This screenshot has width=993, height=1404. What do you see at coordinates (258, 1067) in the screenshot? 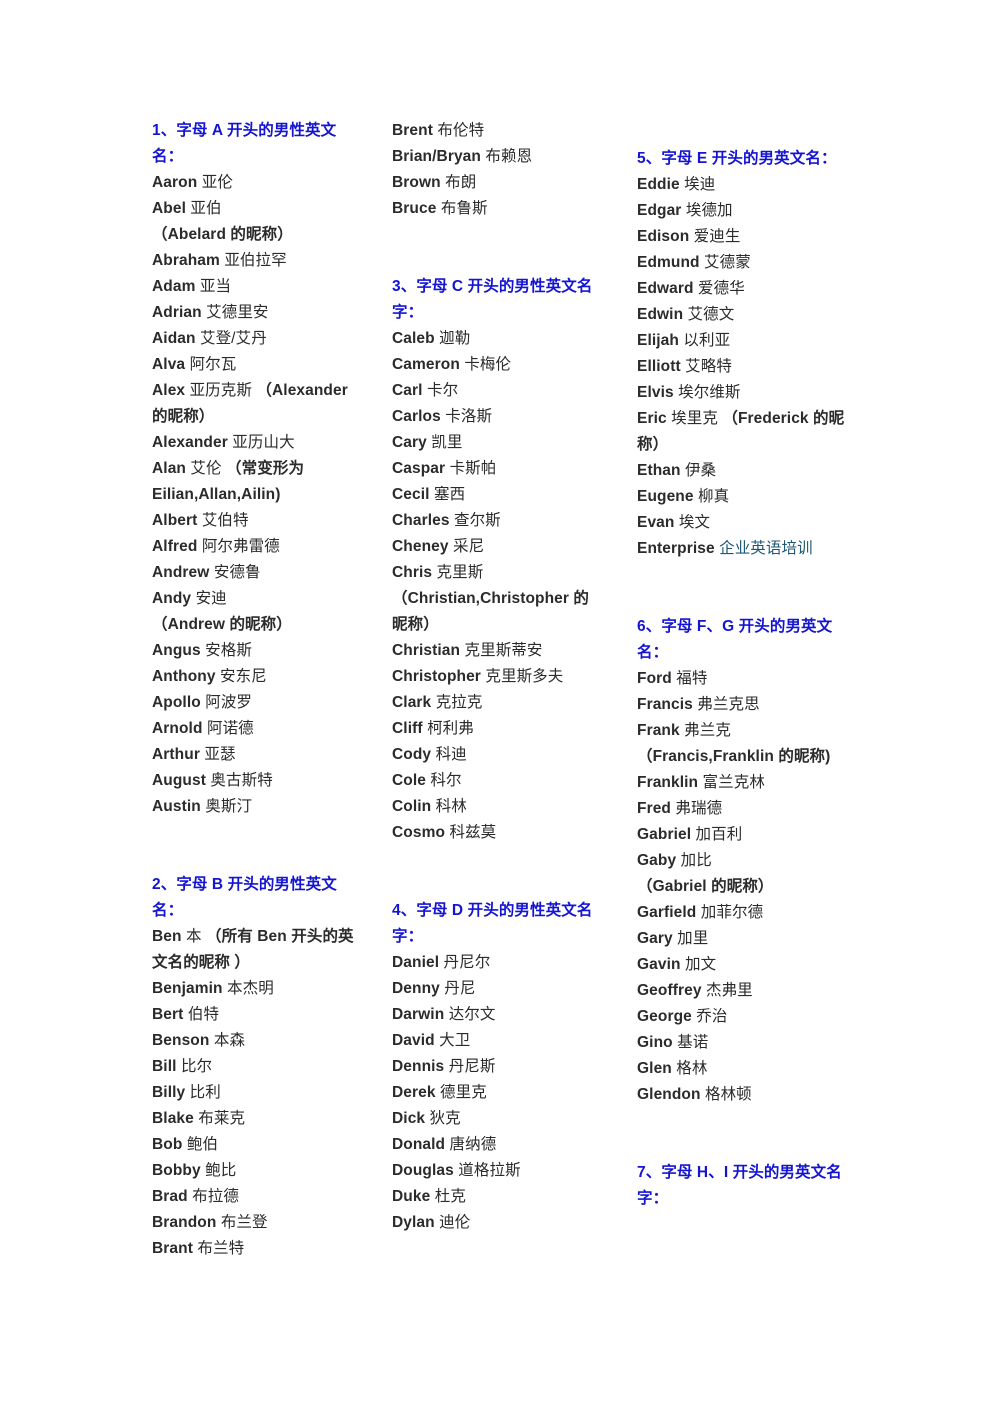
I see `name-entry: Bill 比尔` at bounding box center [258, 1067].